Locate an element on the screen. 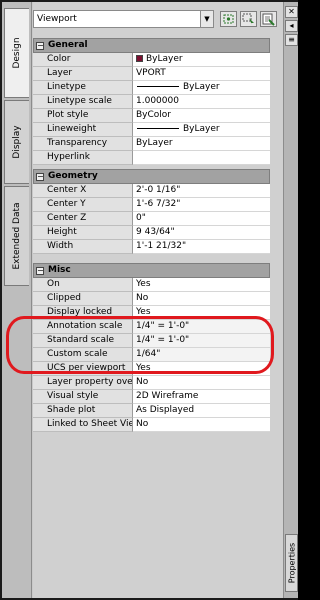 The height and width of the screenshot is (600, 320). property-row-linetype: Linetype ByLayer is located at coordinates (151, 88).